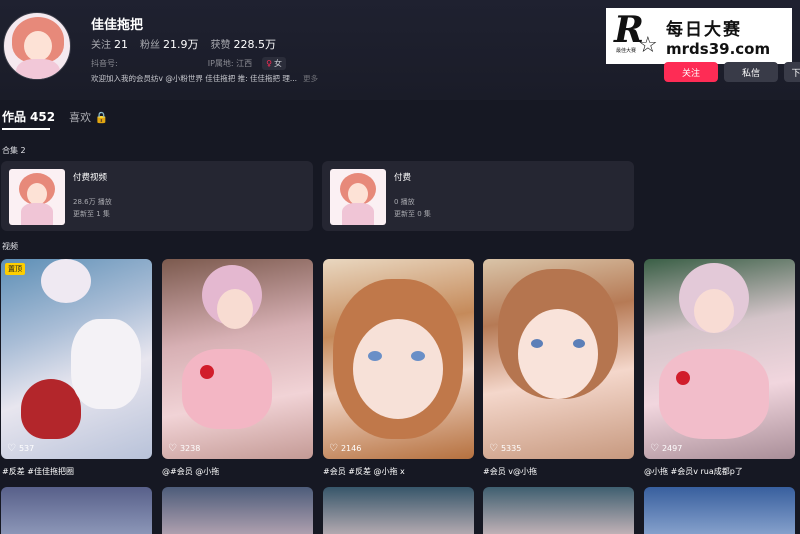  I want to click on ip-location: IP属地: 江西, so click(230, 63).